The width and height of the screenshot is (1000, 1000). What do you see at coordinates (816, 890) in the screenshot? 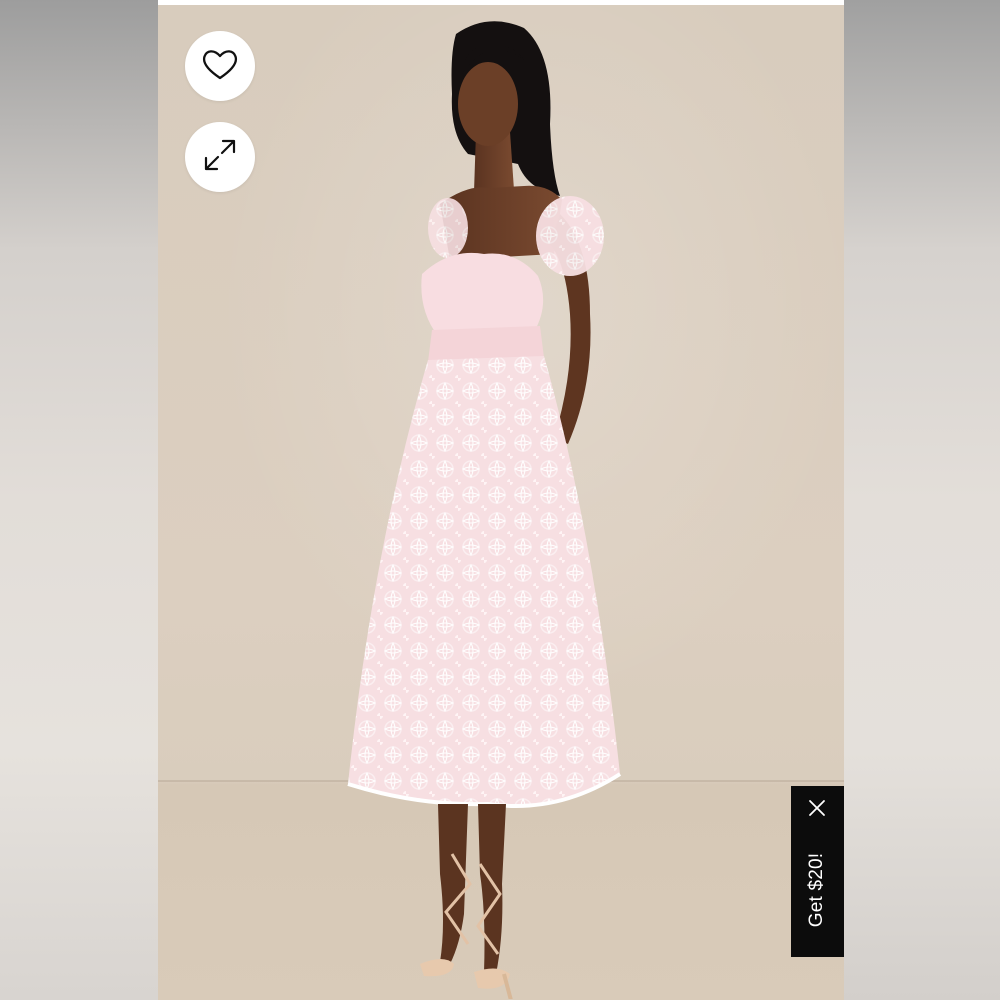
I see `promo-label: Get $20!` at bounding box center [816, 890].